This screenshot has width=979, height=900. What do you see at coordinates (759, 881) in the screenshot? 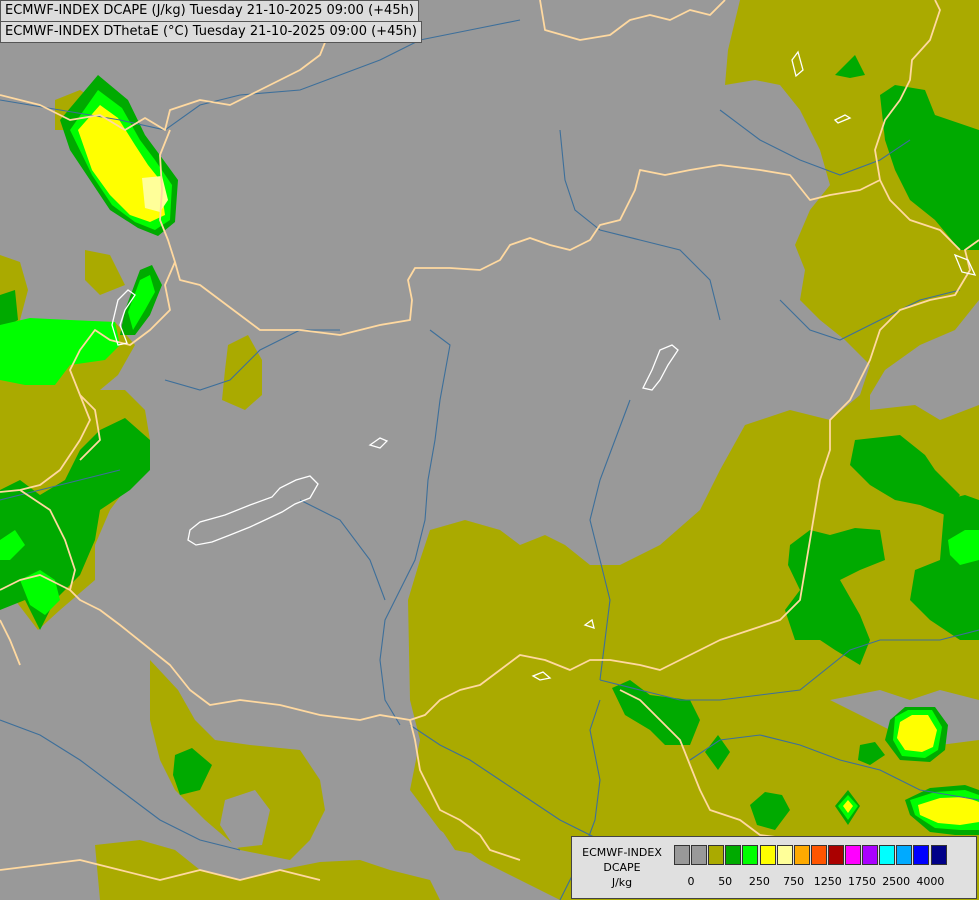
I see `legend-tick-label: 250` at bounding box center [759, 881].